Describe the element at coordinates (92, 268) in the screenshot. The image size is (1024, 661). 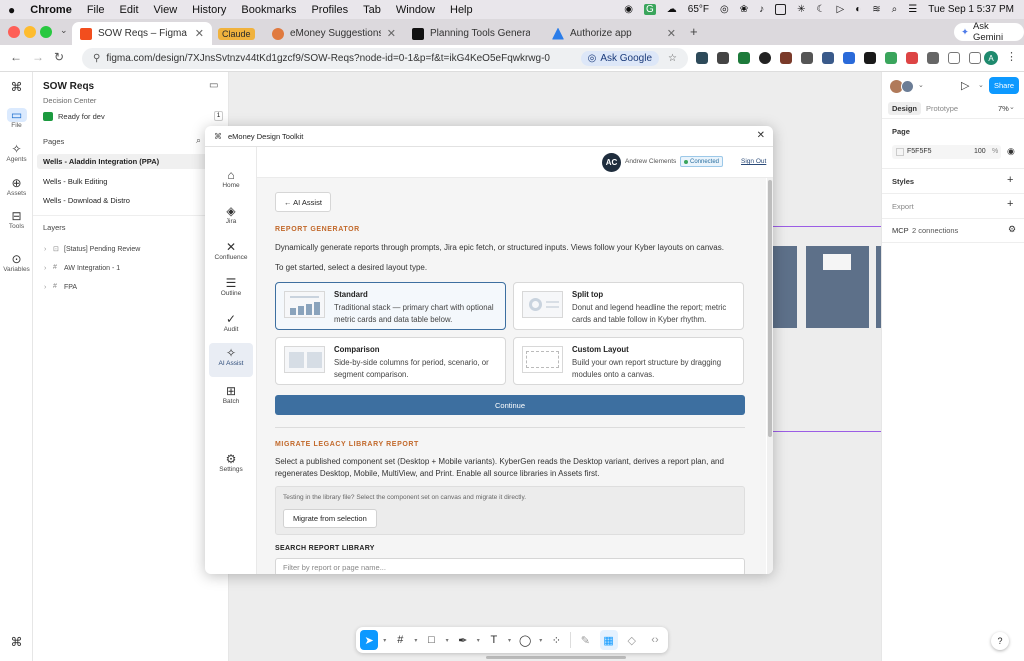
I see `layer-item: AW Integration - 1` at that location.